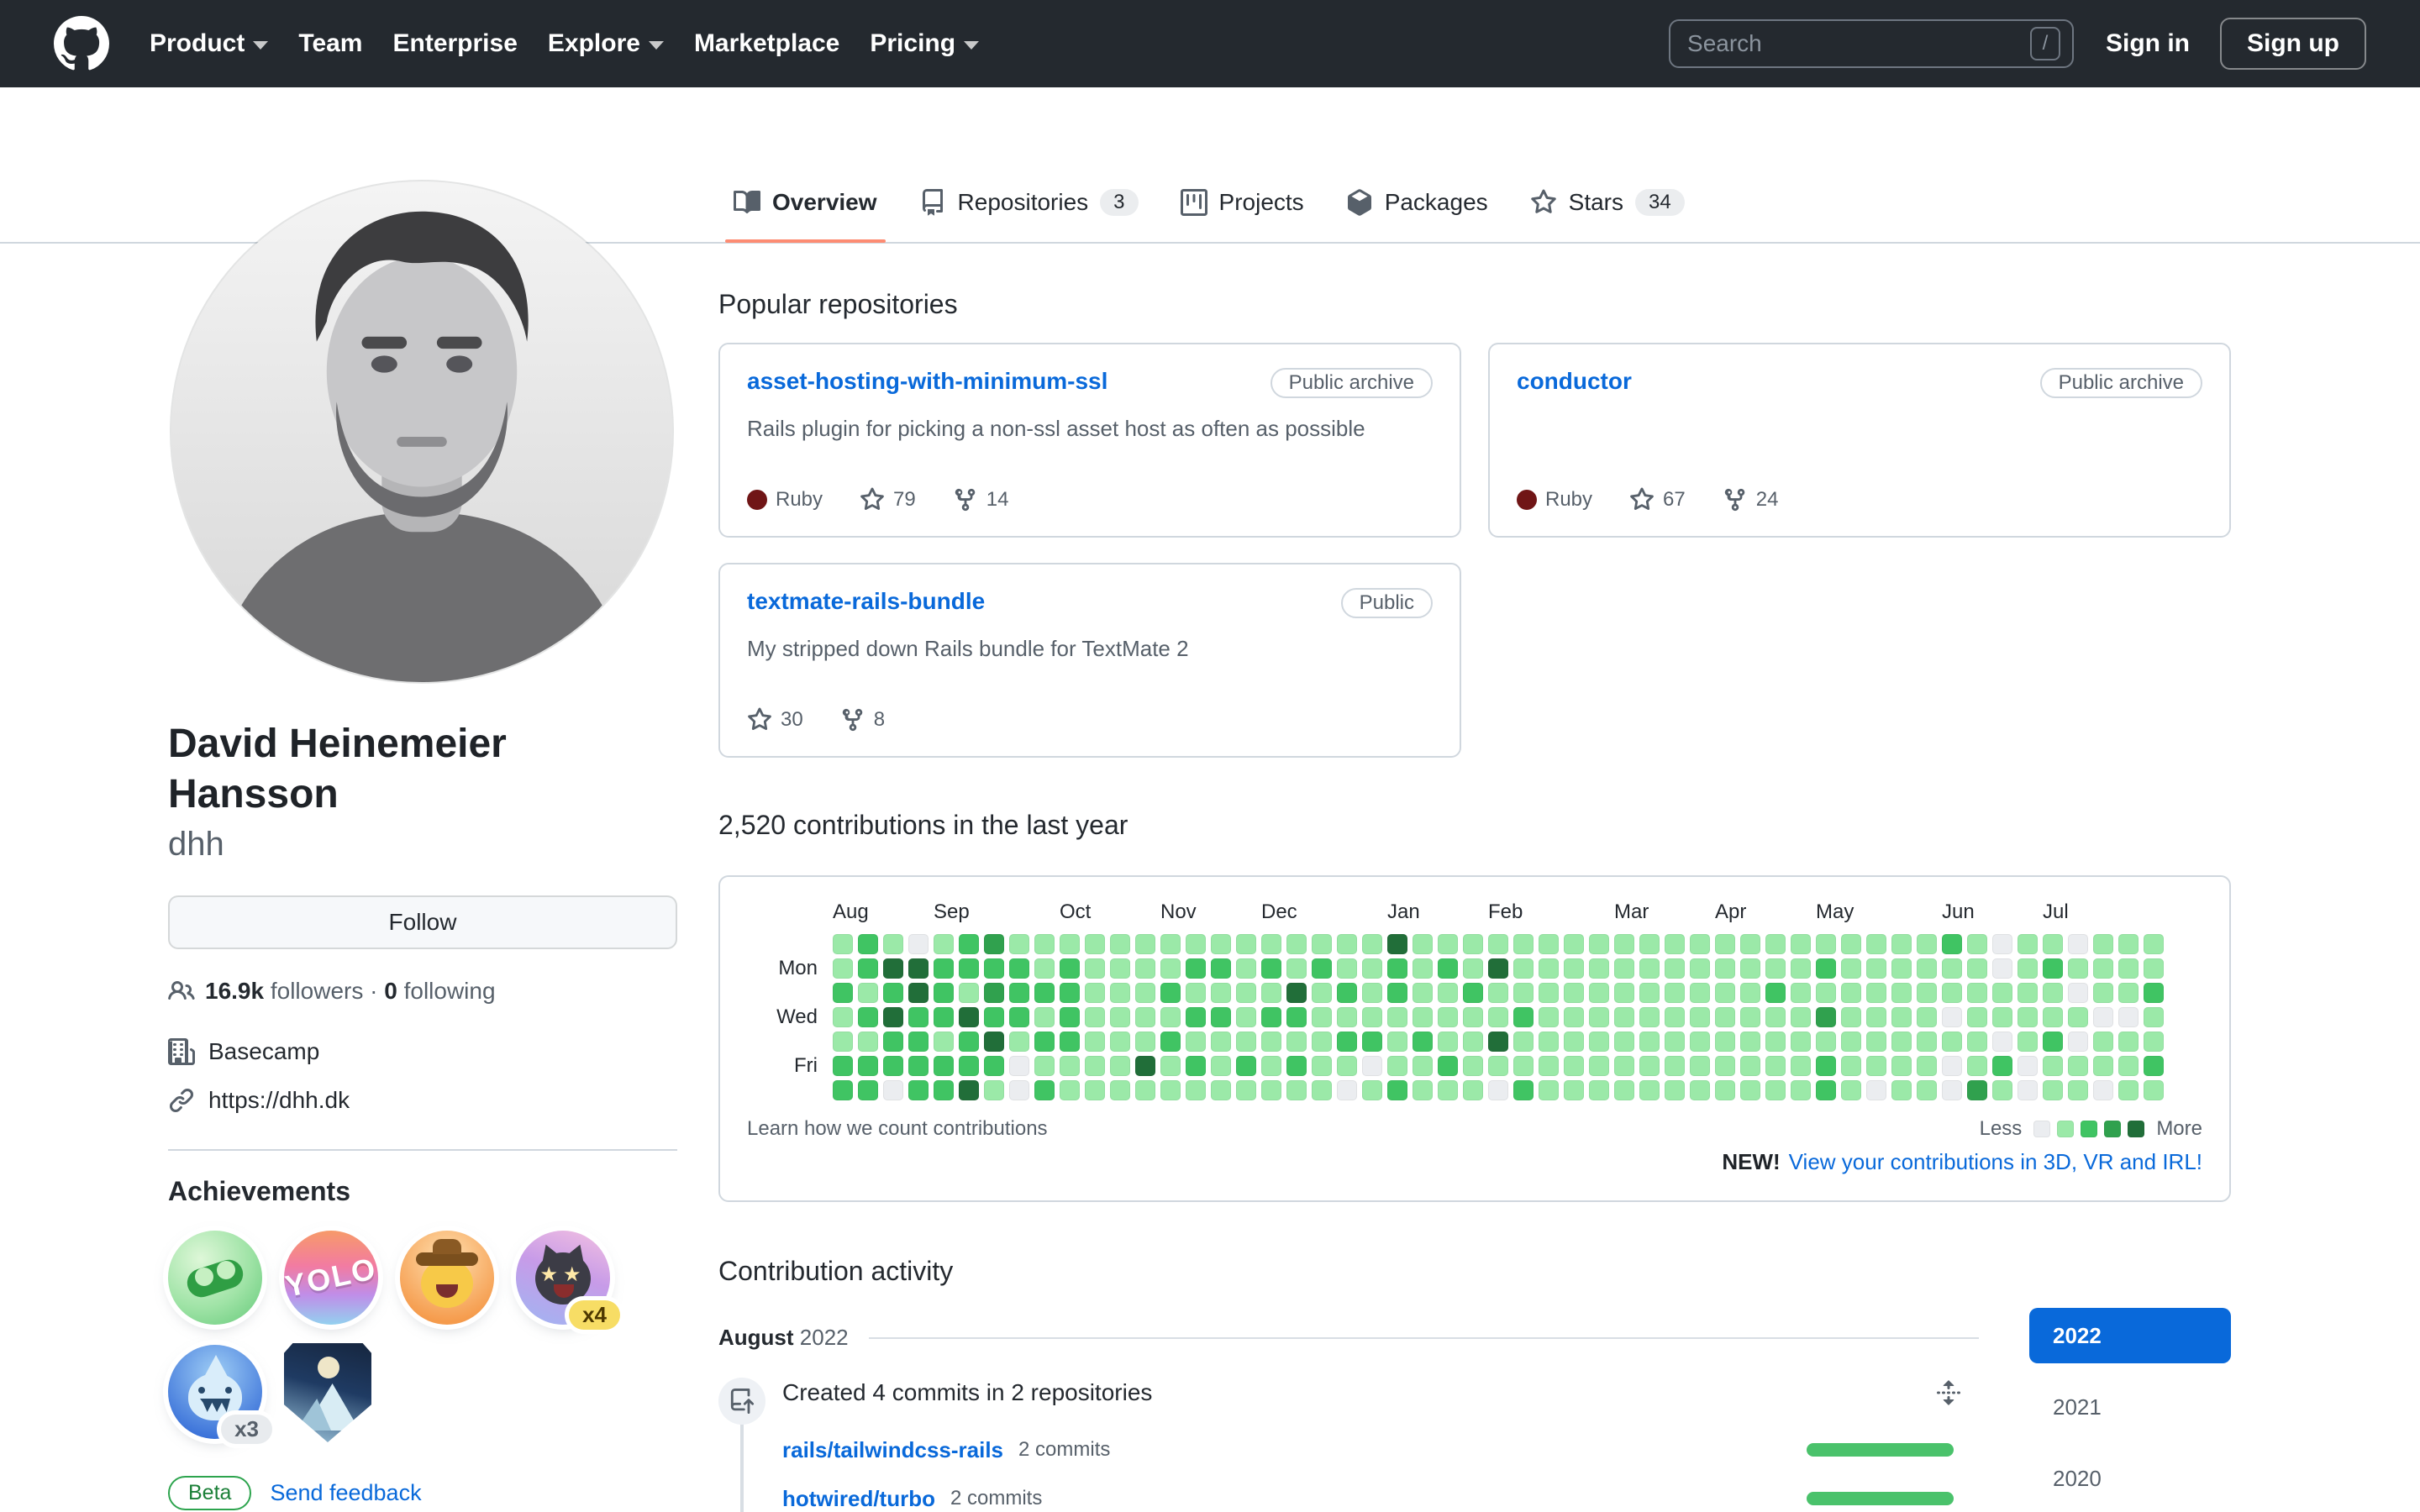 This screenshot has width=2420, height=1512. What do you see at coordinates (2130, 1335) in the screenshot?
I see `year-filter-2022: 2022` at bounding box center [2130, 1335].